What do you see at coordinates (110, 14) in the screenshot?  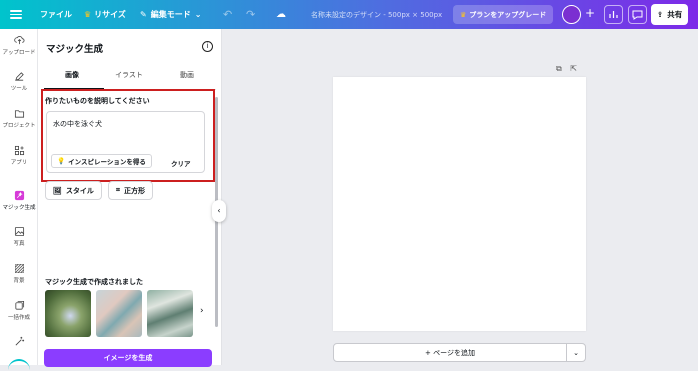 I see `resize-label: リサイズ` at bounding box center [110, 14].